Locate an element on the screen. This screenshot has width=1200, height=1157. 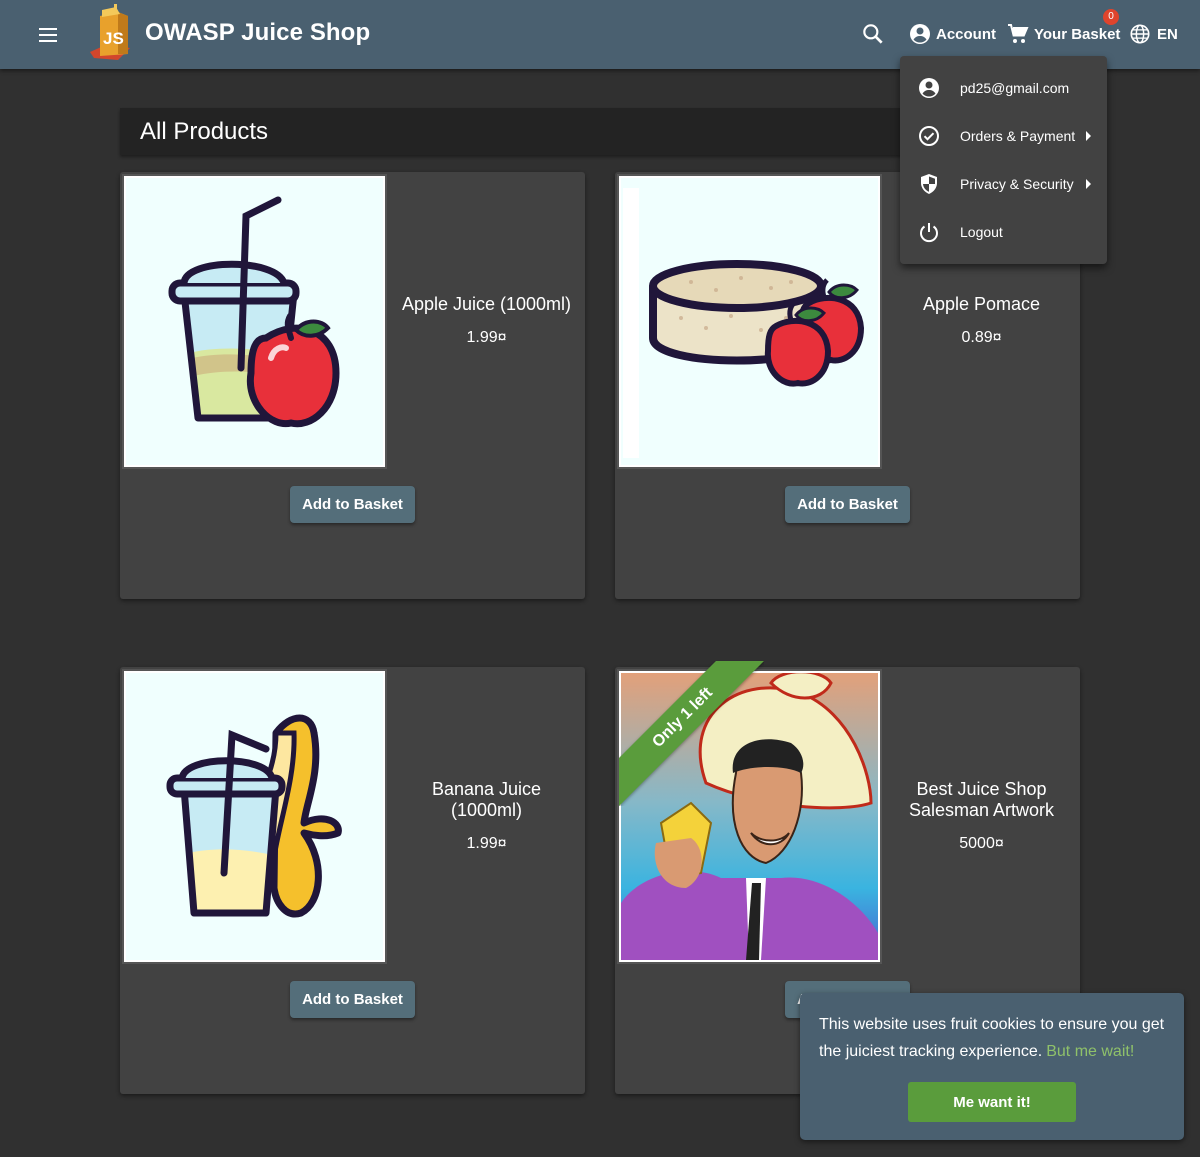
apple-juice-illustration is located at coordinates (254, 312).